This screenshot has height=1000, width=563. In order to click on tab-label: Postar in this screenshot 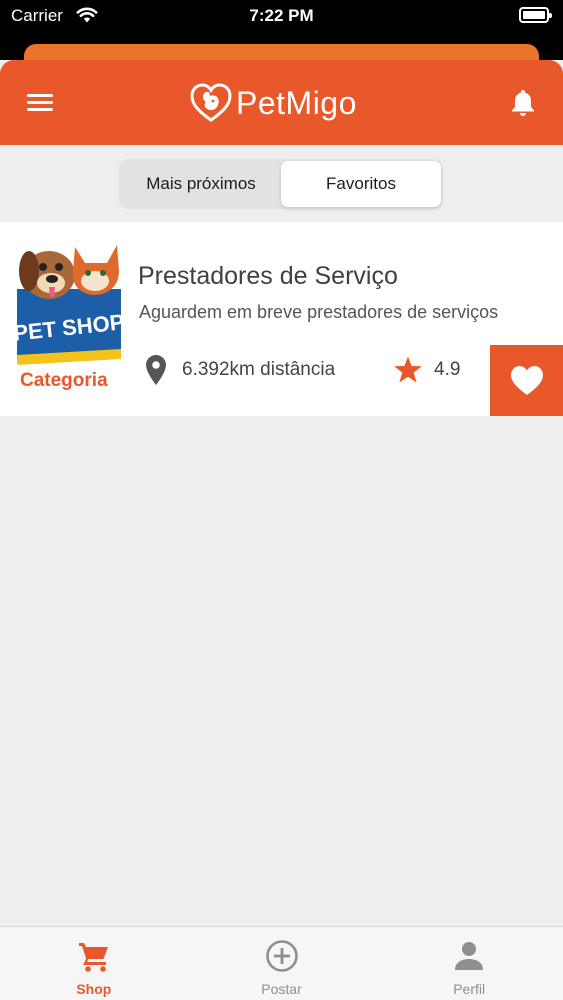, I will do `click(281, 989)`.